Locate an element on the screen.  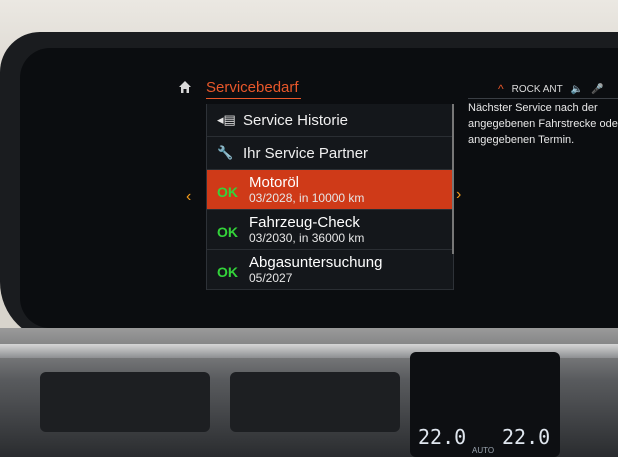
divider is located at coordinates (543, 98).